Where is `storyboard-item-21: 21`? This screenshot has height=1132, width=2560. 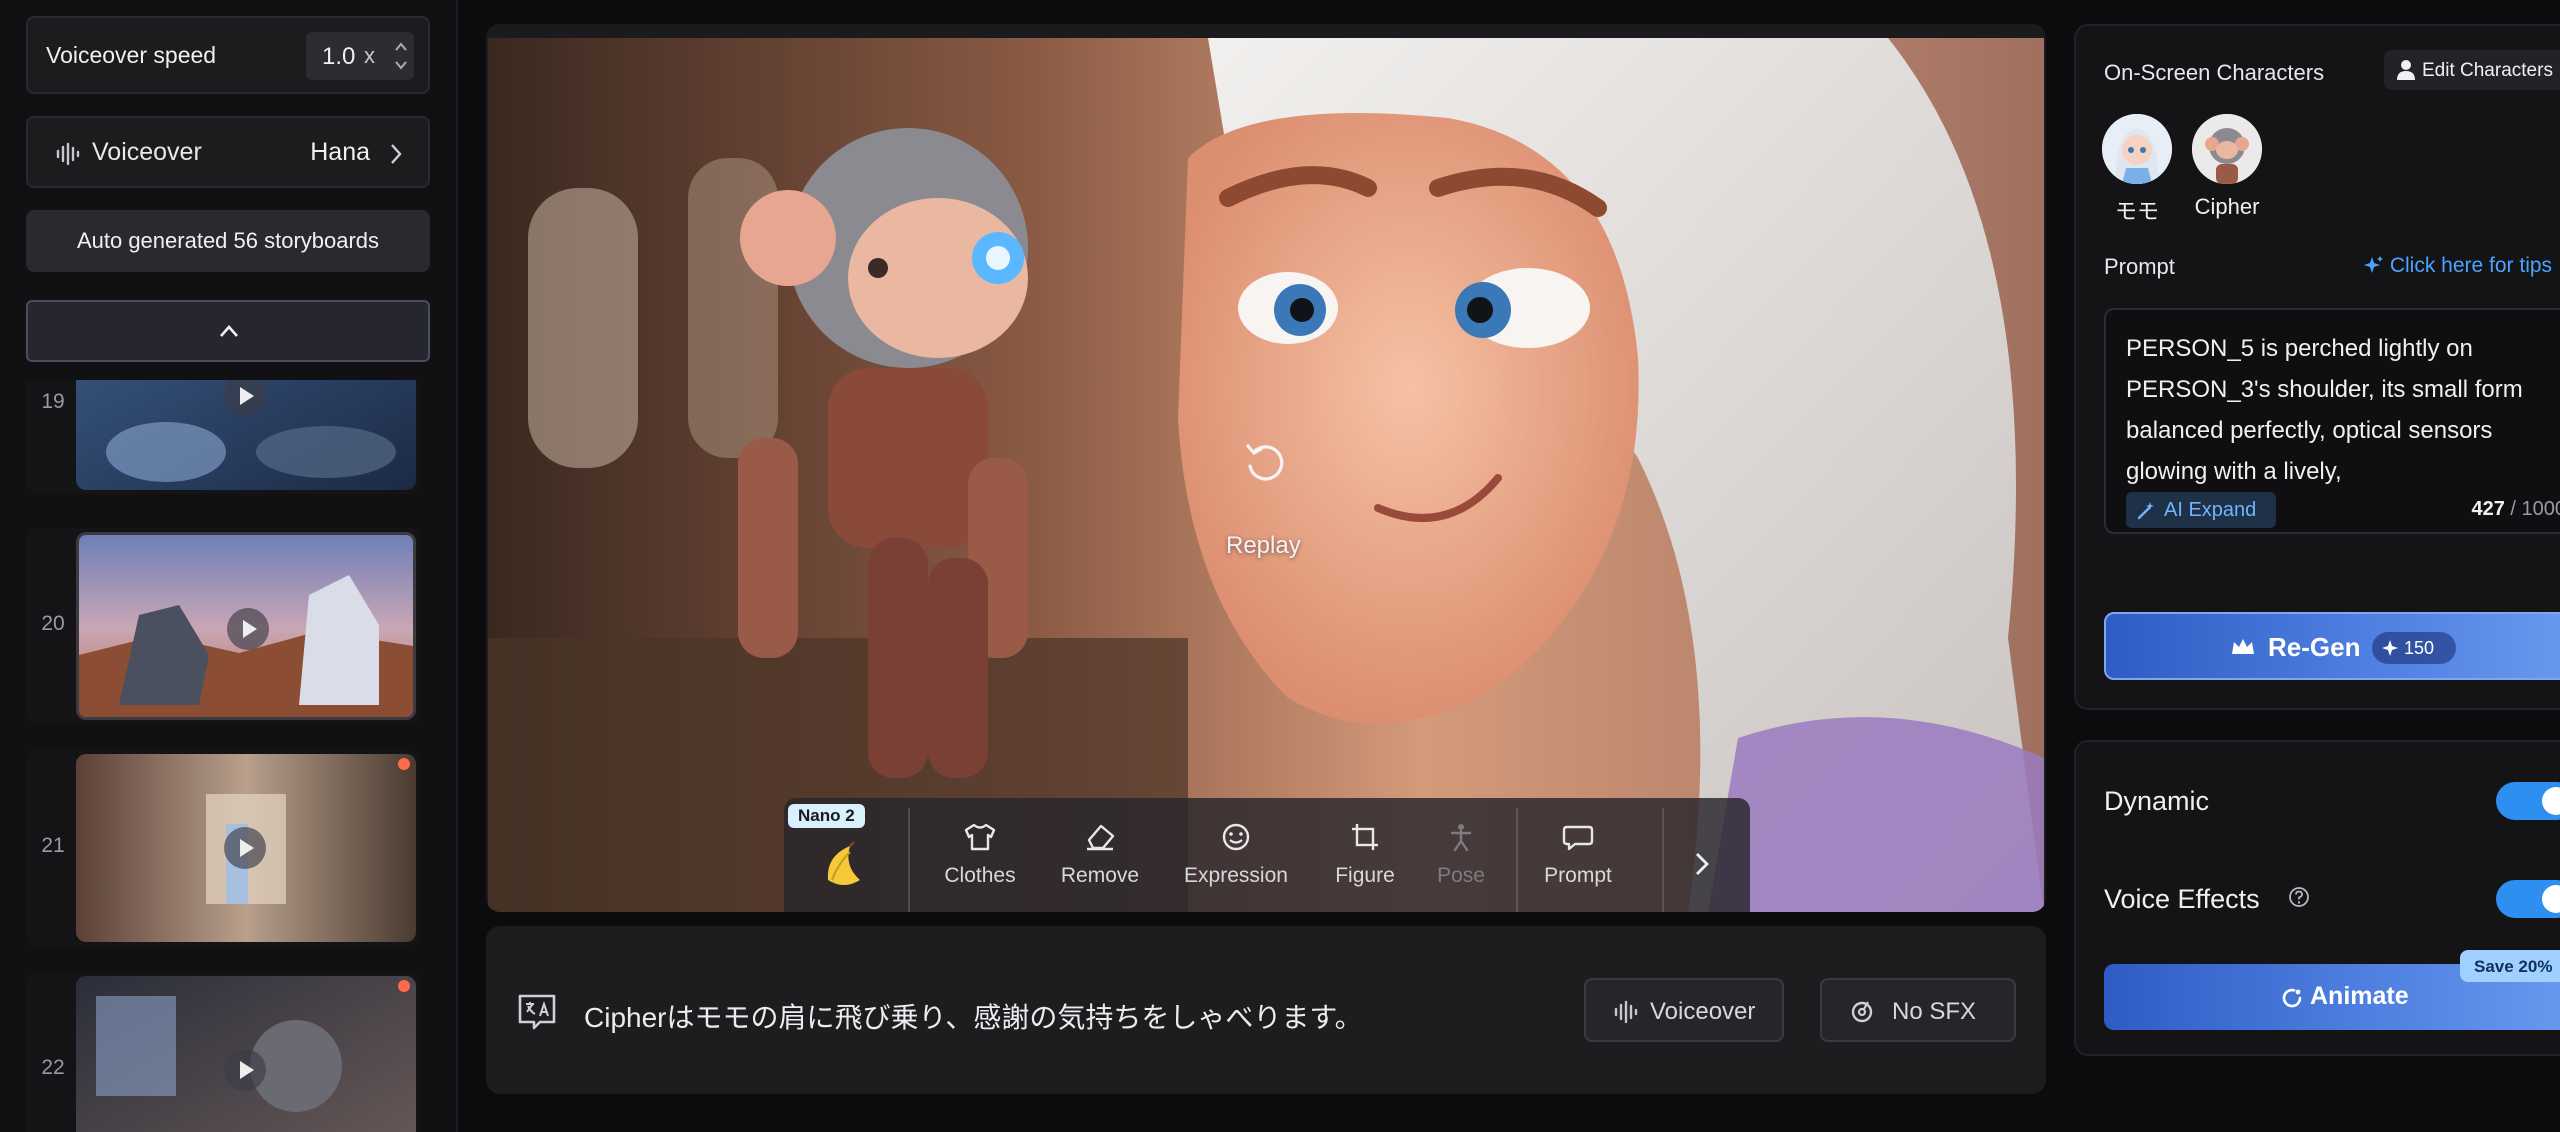
storyboard-item-21: 21 is located at coordinates (223, 848).